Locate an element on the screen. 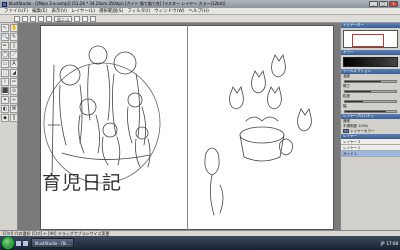 Image resolution: width=400 pixels, height=250 pixels. slider-list: 濃度 硬さ 粒度幅 is located at coordinates (370, 93).